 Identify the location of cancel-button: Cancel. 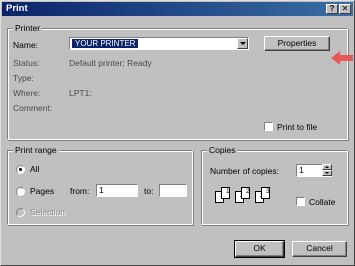
(319, 249).